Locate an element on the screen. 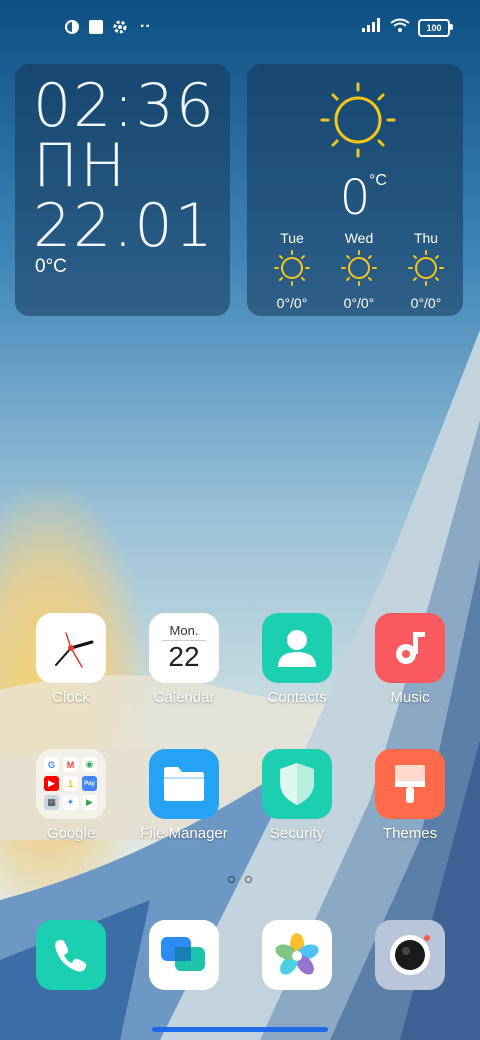 The width and height of the screenshot is (480, 1040). brand-notification-icon is located at coordinates (72, 27).